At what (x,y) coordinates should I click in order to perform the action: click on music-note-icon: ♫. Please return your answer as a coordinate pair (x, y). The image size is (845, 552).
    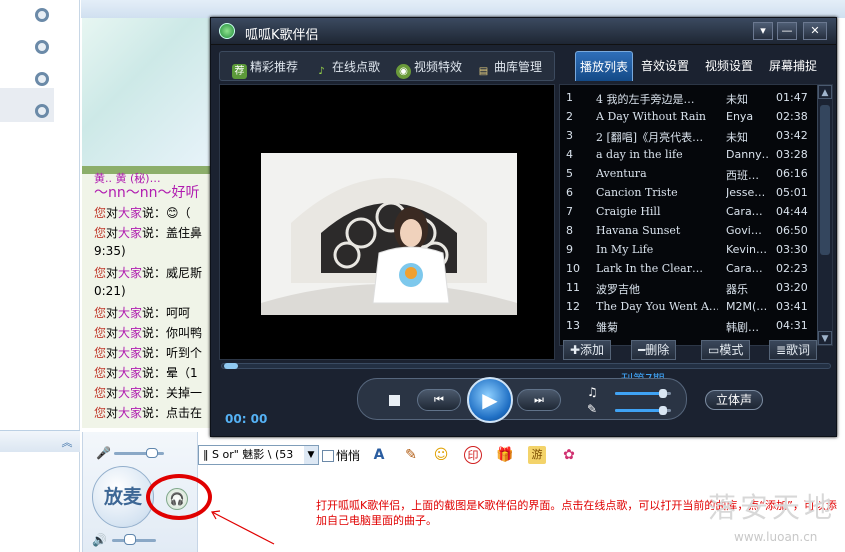
    Looking at the image, I should click on (592, 392).